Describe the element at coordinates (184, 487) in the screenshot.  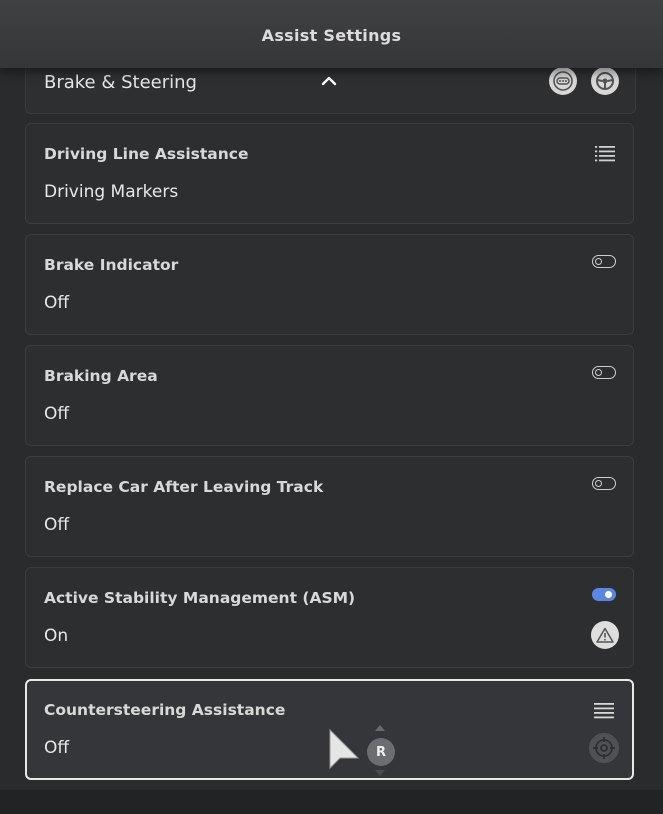
I see `setting-title: Replace Car After Leaving Track` at that location.